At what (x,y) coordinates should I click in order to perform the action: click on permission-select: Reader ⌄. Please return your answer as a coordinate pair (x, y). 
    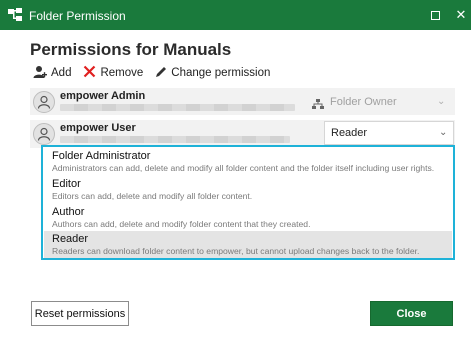
    Looking at the image, I should click on (389, 133).